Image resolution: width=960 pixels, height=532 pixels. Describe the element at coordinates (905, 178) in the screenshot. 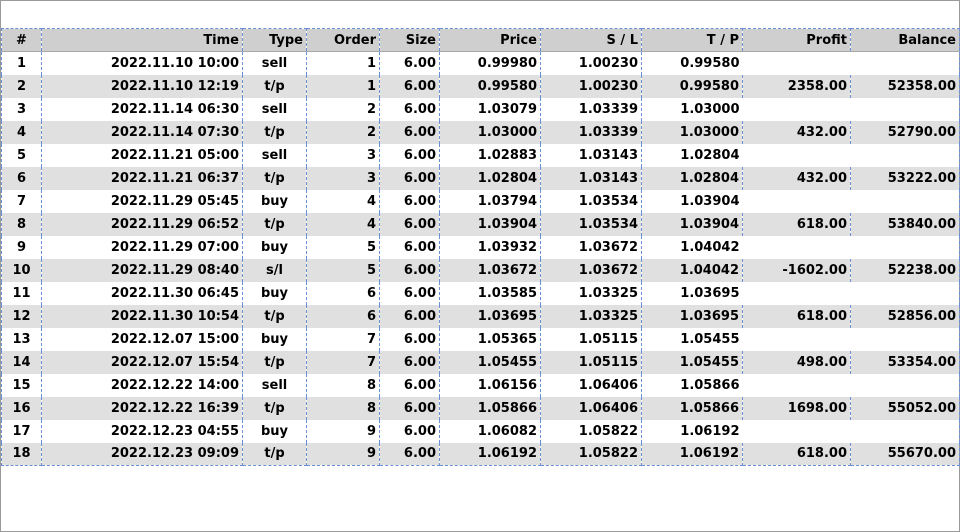

I see `cell-balance: 53222.00` at that location.